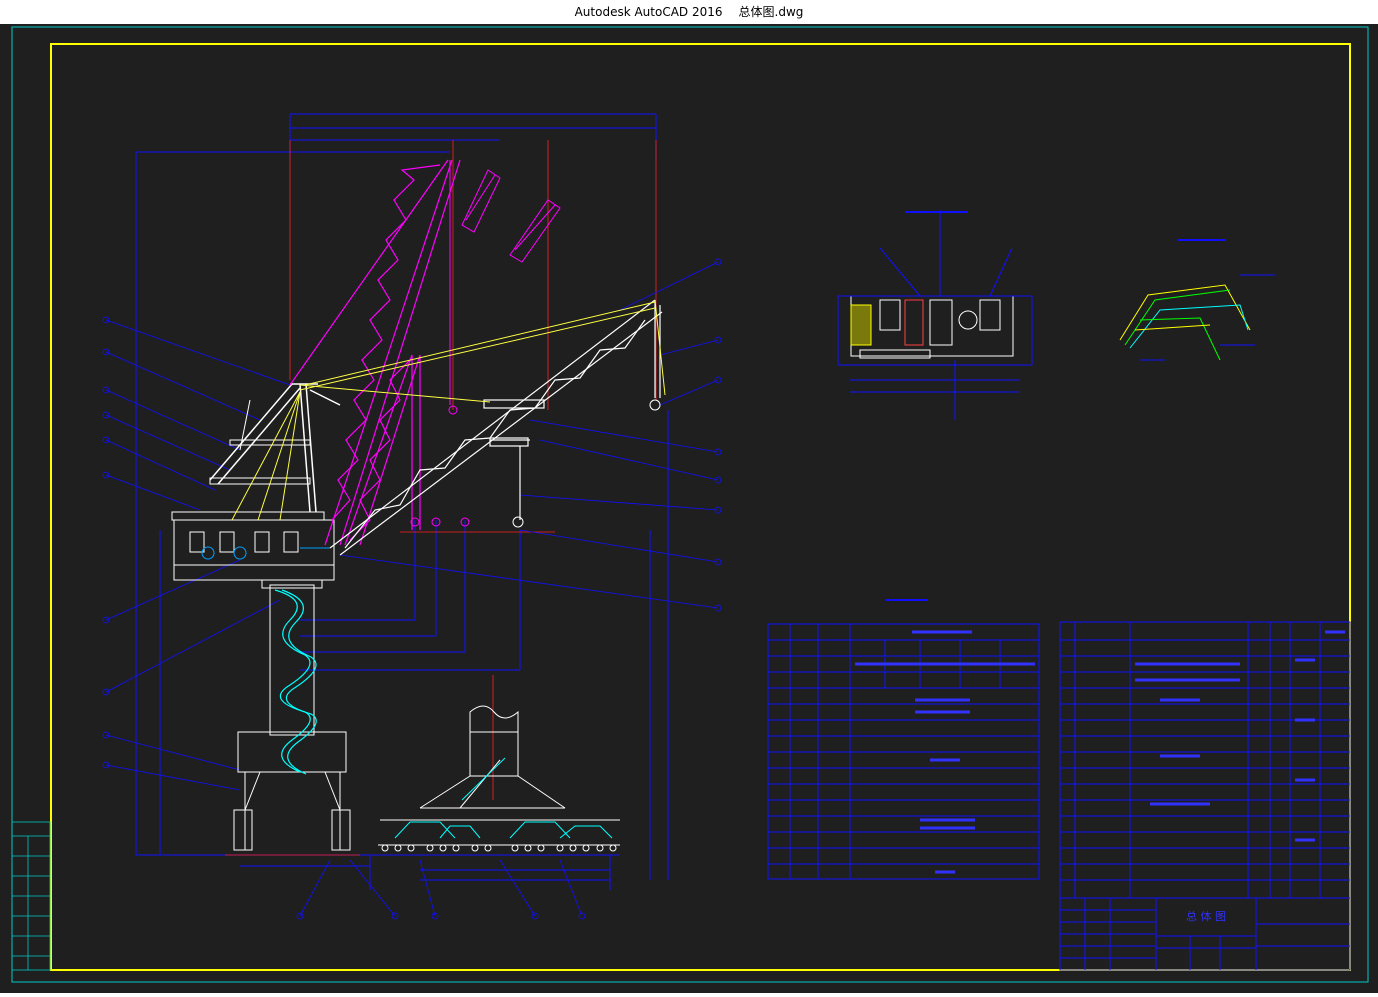  What do you see at coordinates (31, 896) in the screenshot?
I see `revision-strip` at bounding box center [31, 896].